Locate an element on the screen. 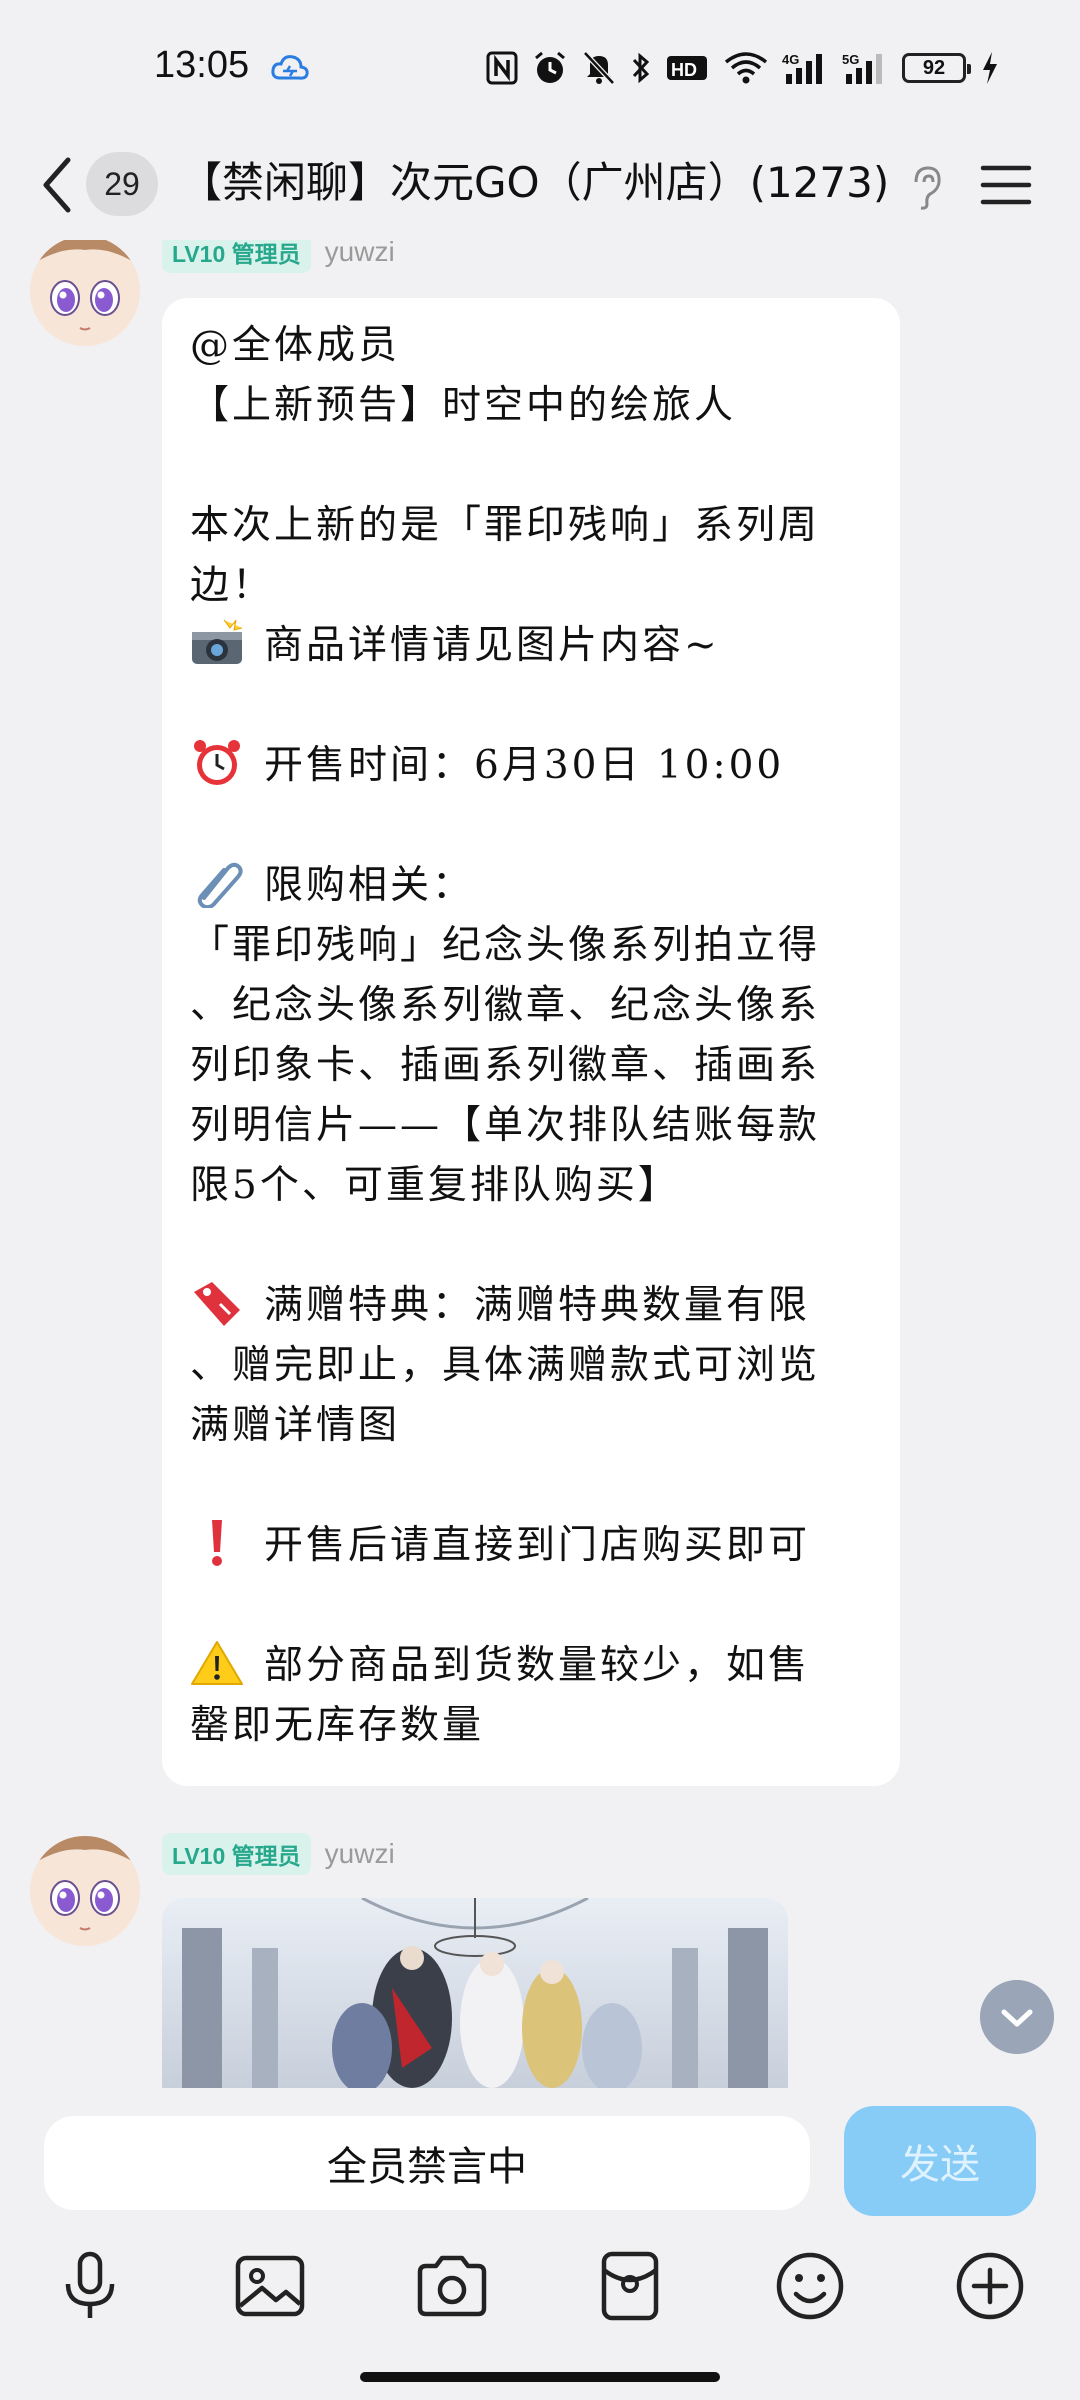  message-line: 开售时间：6月30日 10:00 is located at coordinates (531, 766).